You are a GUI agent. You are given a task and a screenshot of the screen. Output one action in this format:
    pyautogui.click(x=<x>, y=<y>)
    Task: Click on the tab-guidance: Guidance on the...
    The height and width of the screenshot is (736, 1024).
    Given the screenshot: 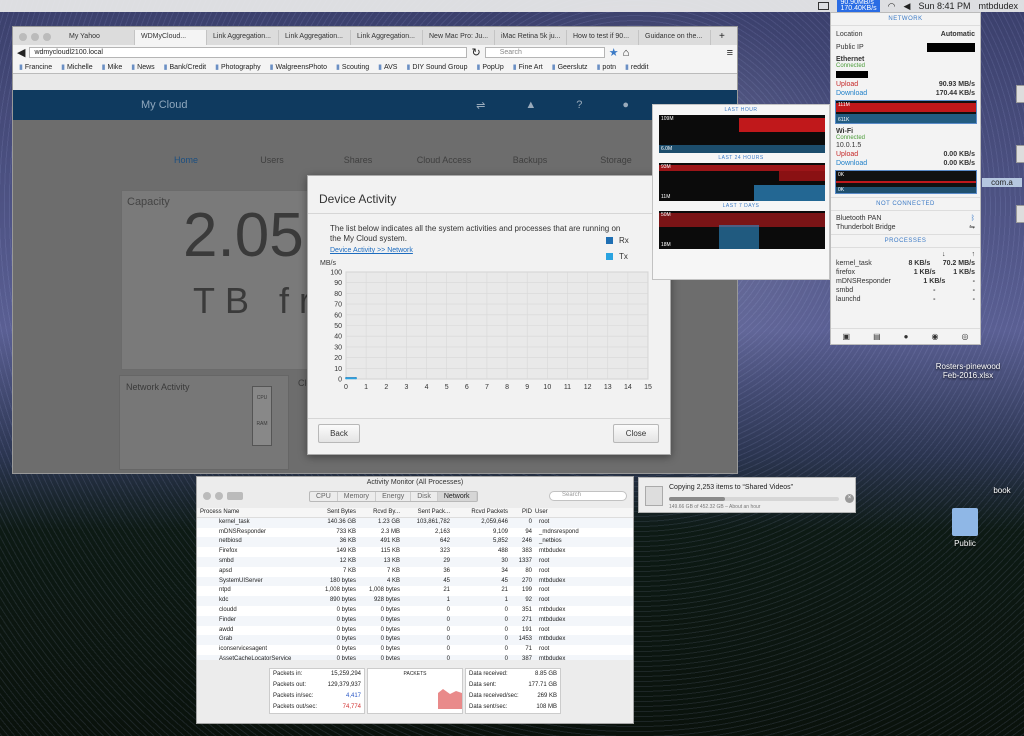 What is the action you would take?
    pyautogui.click(x=675, y=37)
    